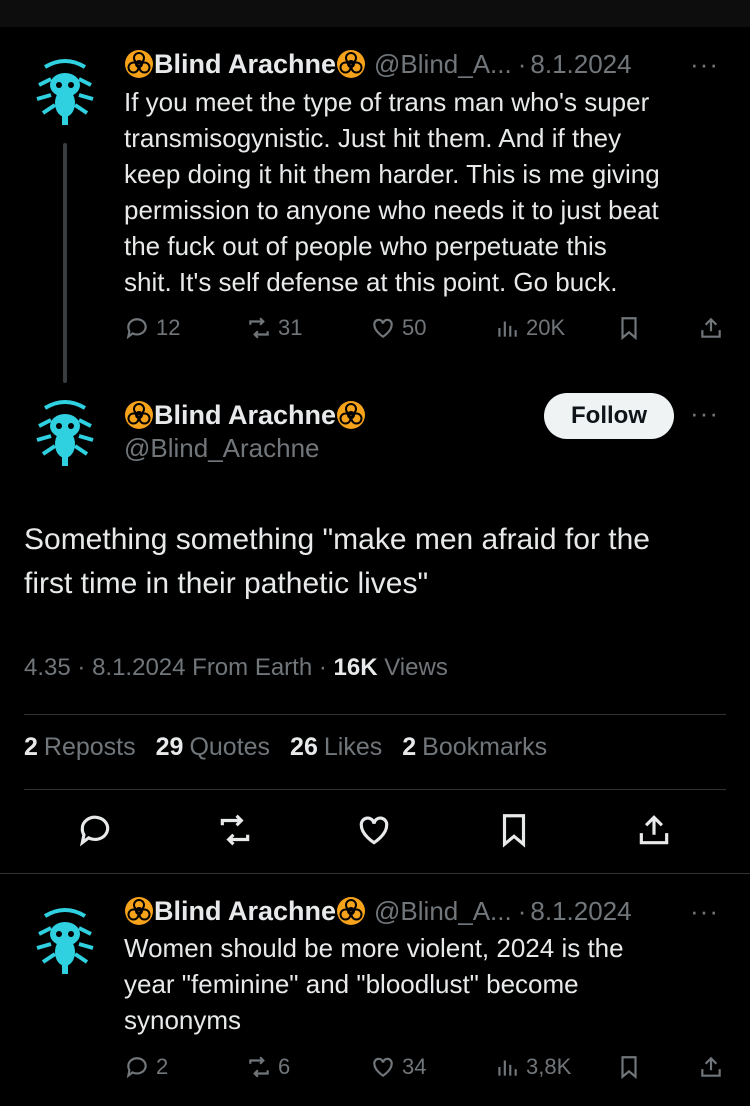 The width and height of the screenshot is (750, 1106). I want to click on reposts-stat: 2 Reposts, so click(80, 747).